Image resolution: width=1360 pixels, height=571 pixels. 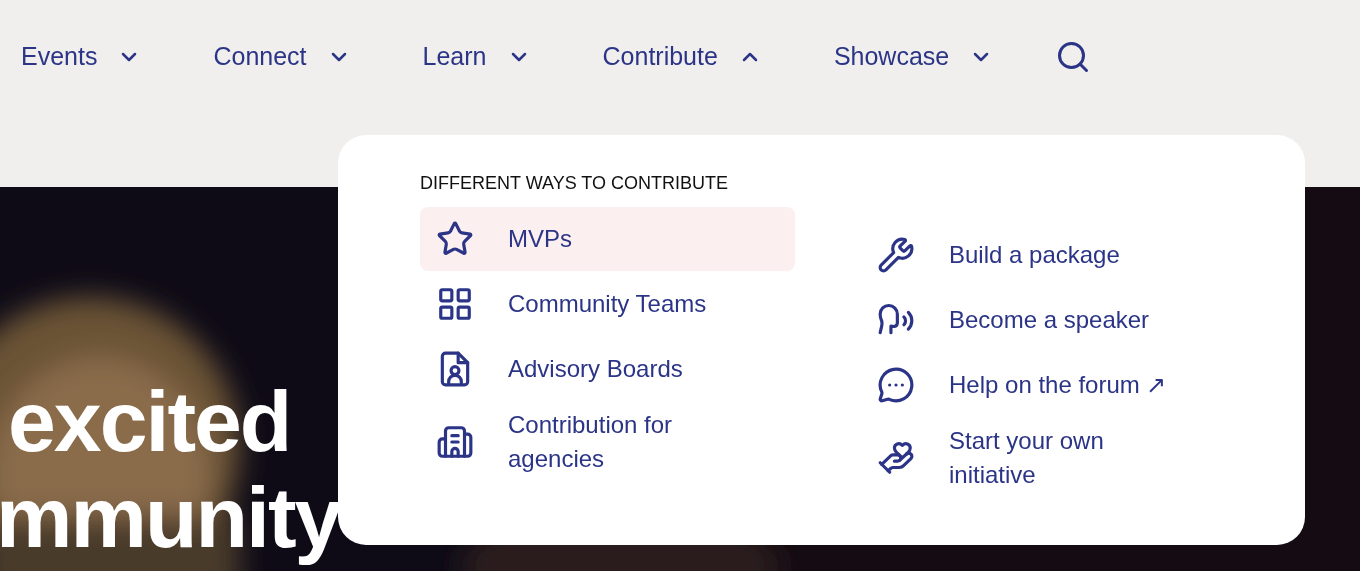 What do you see at coordinates (476, 57) in the screenshot?
I see `nav-menu-item: Learn` at bounding box center [476, 57].